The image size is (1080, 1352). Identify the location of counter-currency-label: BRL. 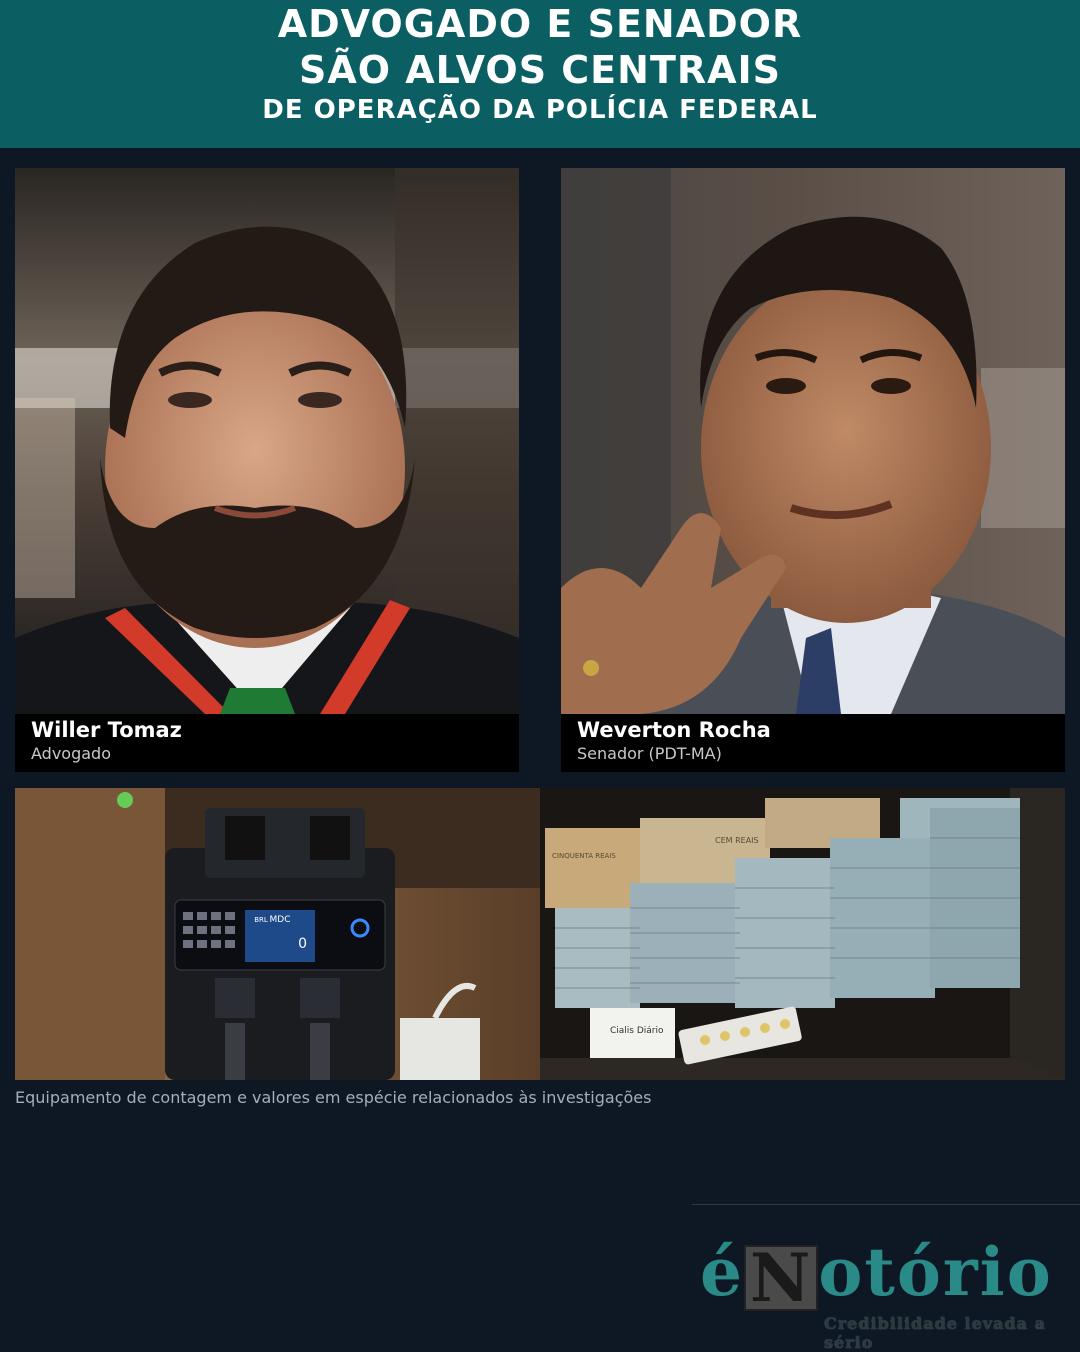
(261, 920).